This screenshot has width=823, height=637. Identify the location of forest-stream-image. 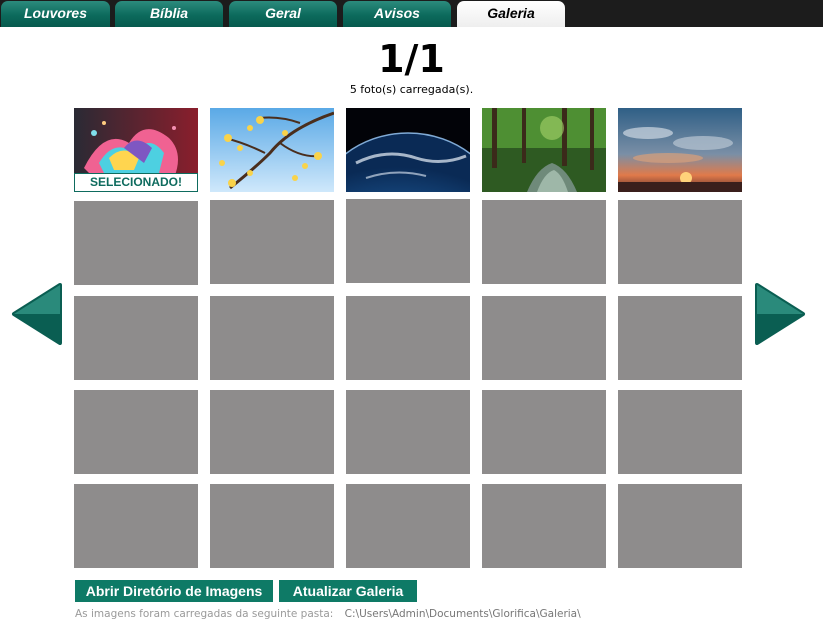
(544, 150).